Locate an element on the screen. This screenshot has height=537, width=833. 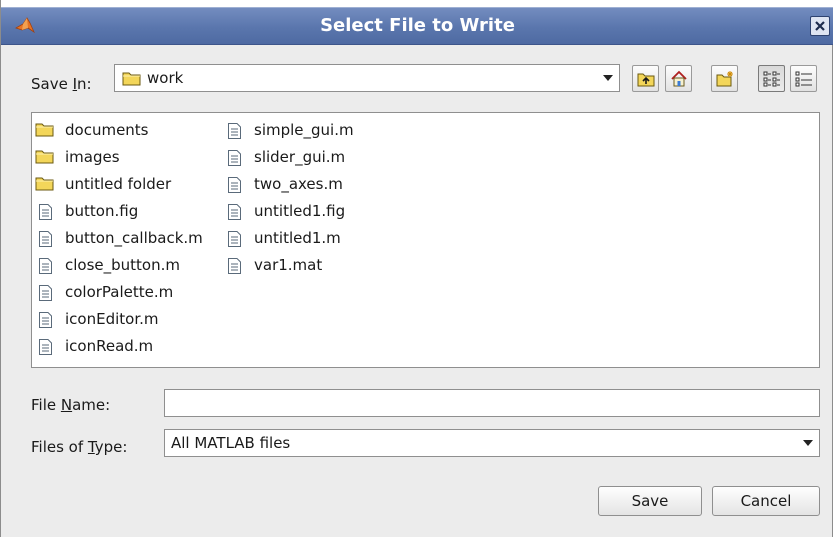
details-view-icon is located at coordinates (803, 79).